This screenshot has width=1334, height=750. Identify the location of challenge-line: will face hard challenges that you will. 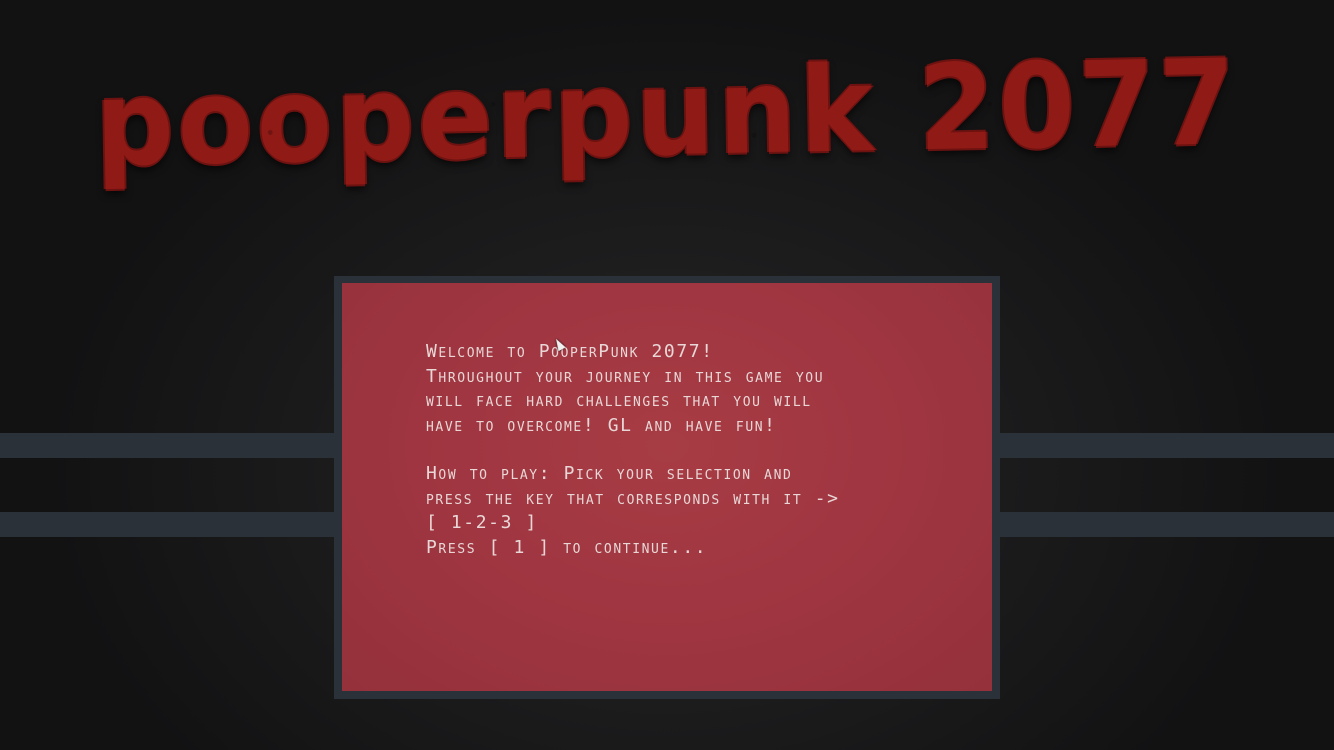
(619, 400).